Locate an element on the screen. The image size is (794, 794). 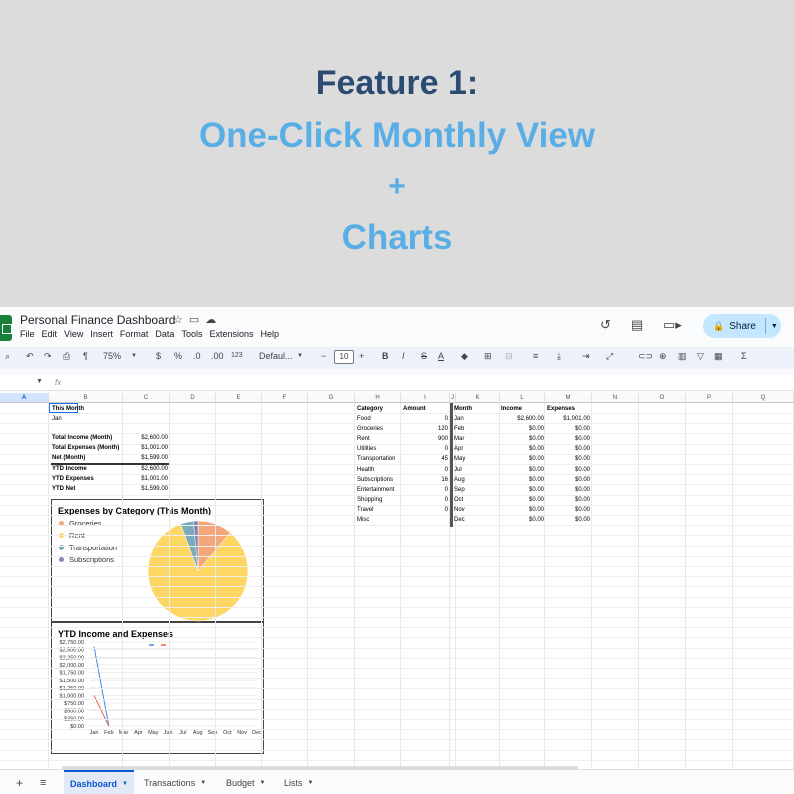
percent-button: % is located at coordinates (178, 356).